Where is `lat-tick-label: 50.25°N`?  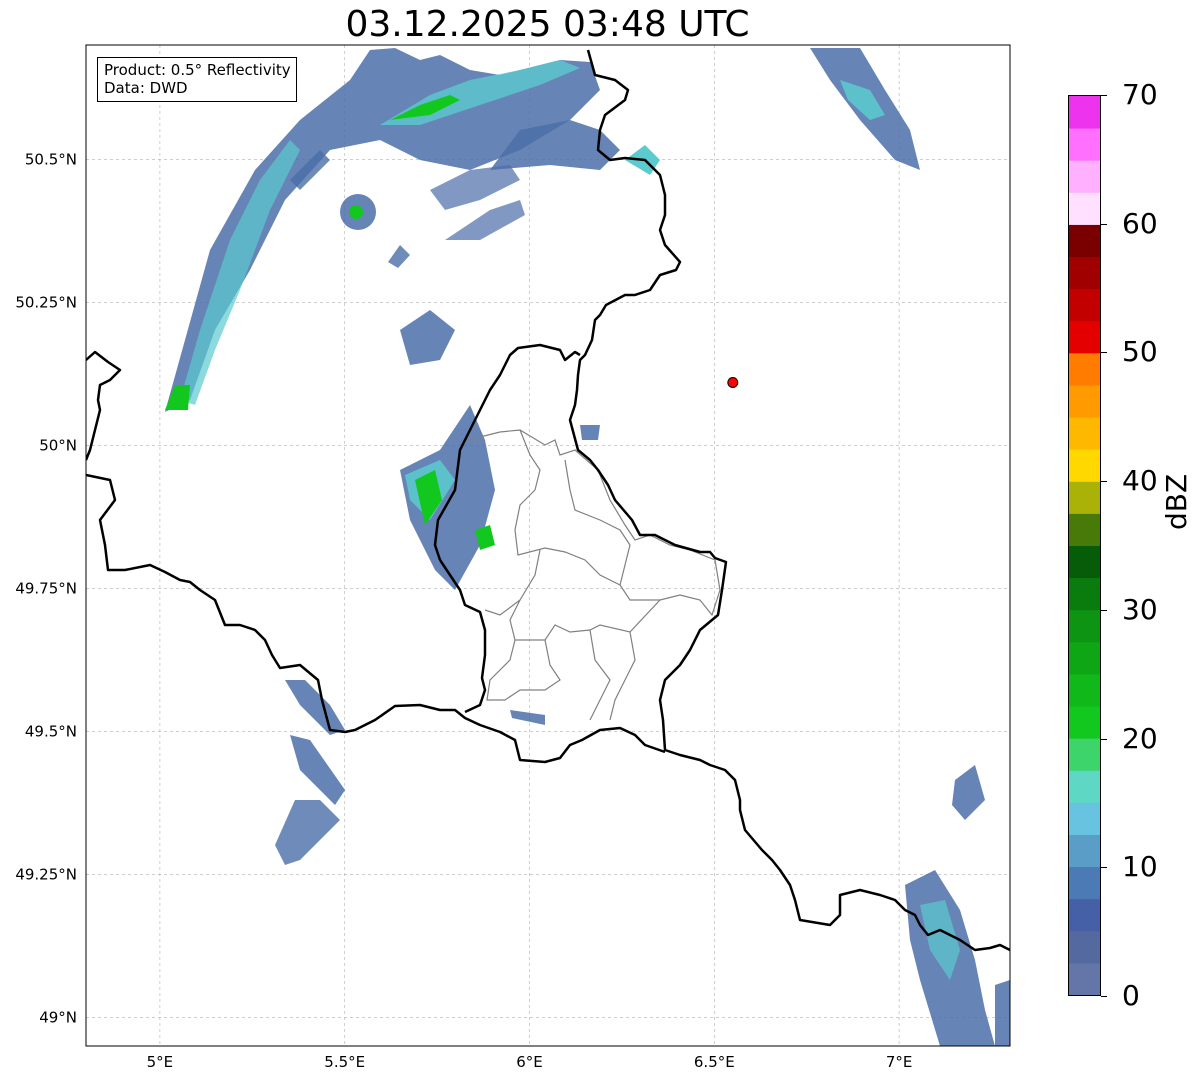
lat-tick-label: 50.25°N is located at coordinates (46, 302).